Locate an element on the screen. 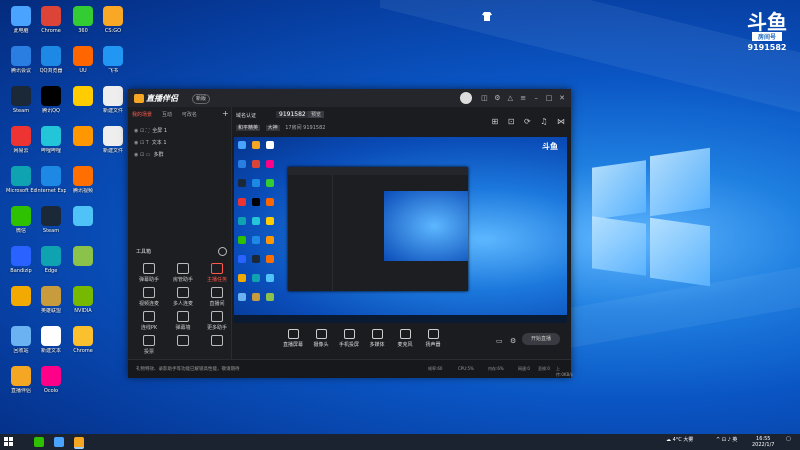 The image size is (800, 450). notification-icon: ▢ is located at coordinates (788, 439).